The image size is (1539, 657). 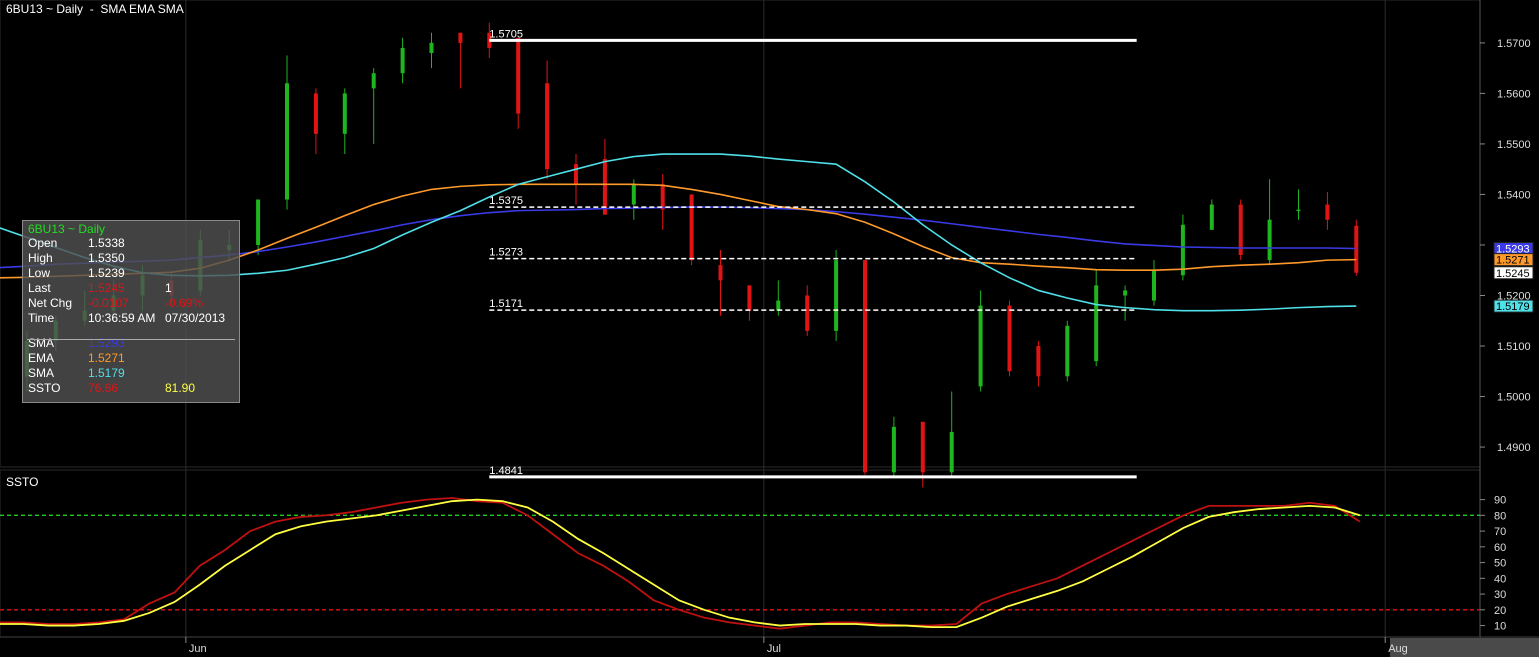 What do you see at coordinates (1500, 564) in the screenshot?
I see `ssto-tick-label: 50` at bounding box center [1500, 564].